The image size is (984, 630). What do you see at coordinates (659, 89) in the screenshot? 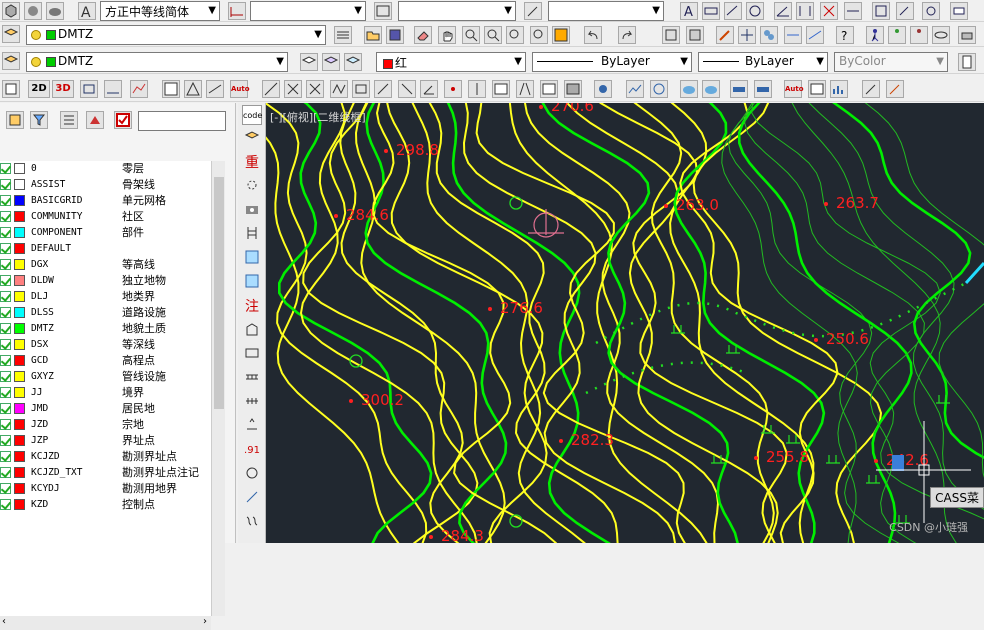
I see `contour-icon` at bounding box center [659, 89].